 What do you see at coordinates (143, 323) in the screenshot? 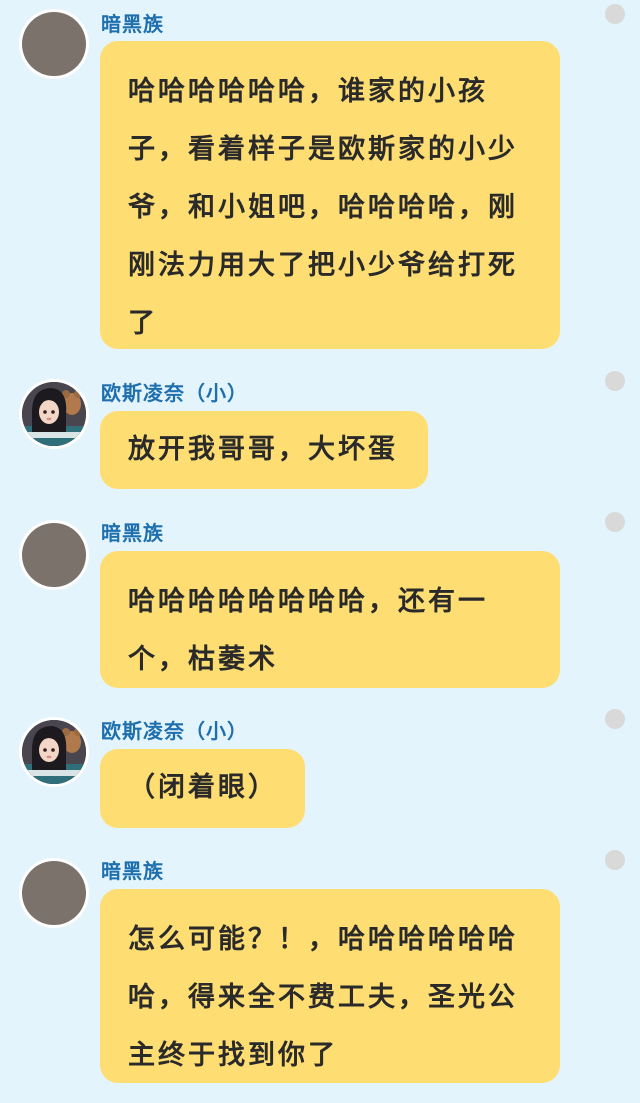
I see `message-line: 了` at bounding box center [143, 323].